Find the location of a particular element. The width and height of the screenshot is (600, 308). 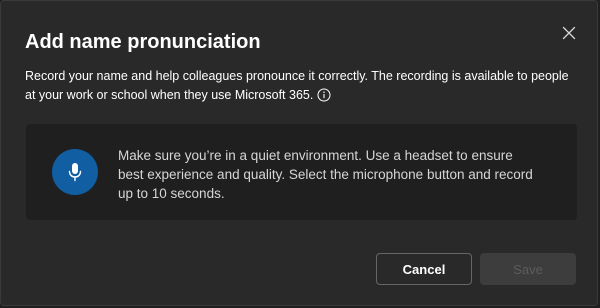

cancel-button: Cancel is located at coordinates (424, 269).